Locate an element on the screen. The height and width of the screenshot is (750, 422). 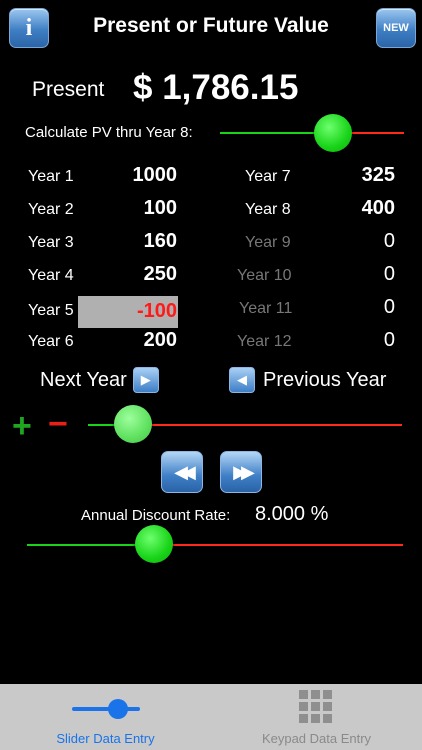
year-row: Year 6 200 is located at coordinates (104, 345).